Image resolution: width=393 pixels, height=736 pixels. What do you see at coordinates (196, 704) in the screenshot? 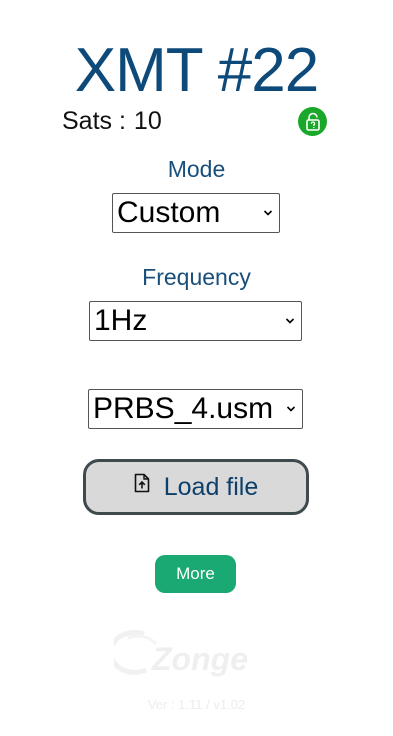
I see `version-text: Ver : 1.11 / v1.02` at bounding box center [196, 704].